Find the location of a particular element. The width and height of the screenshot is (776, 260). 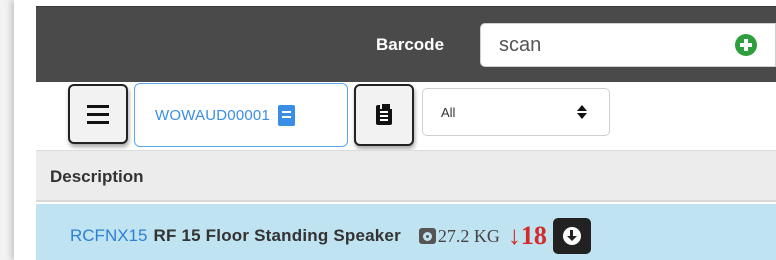

audit-code-label: WOWAUD00001 is located at coordinates (213, 115).